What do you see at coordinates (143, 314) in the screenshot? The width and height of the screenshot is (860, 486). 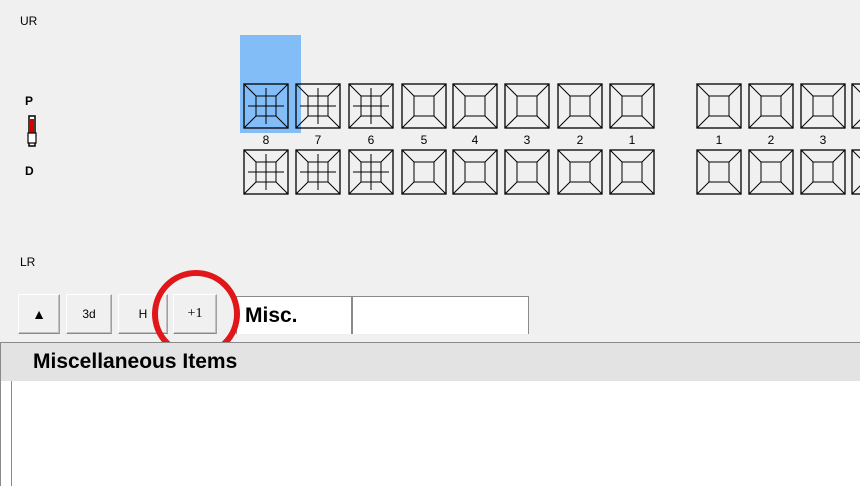 I see `h-button: H` at bounding box center [143, 314].